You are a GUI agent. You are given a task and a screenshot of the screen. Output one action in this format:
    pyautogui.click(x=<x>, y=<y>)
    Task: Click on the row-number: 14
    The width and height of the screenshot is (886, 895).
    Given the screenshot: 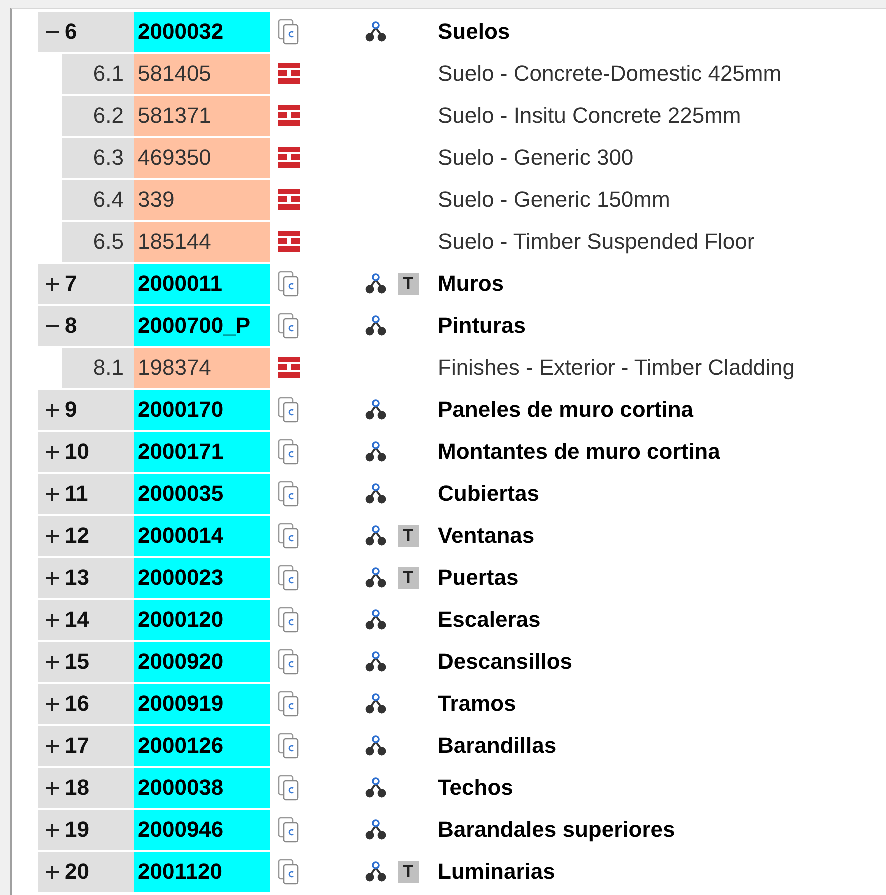 What is the action you would take?
    pyautogui.click(x=86, y=620)
    